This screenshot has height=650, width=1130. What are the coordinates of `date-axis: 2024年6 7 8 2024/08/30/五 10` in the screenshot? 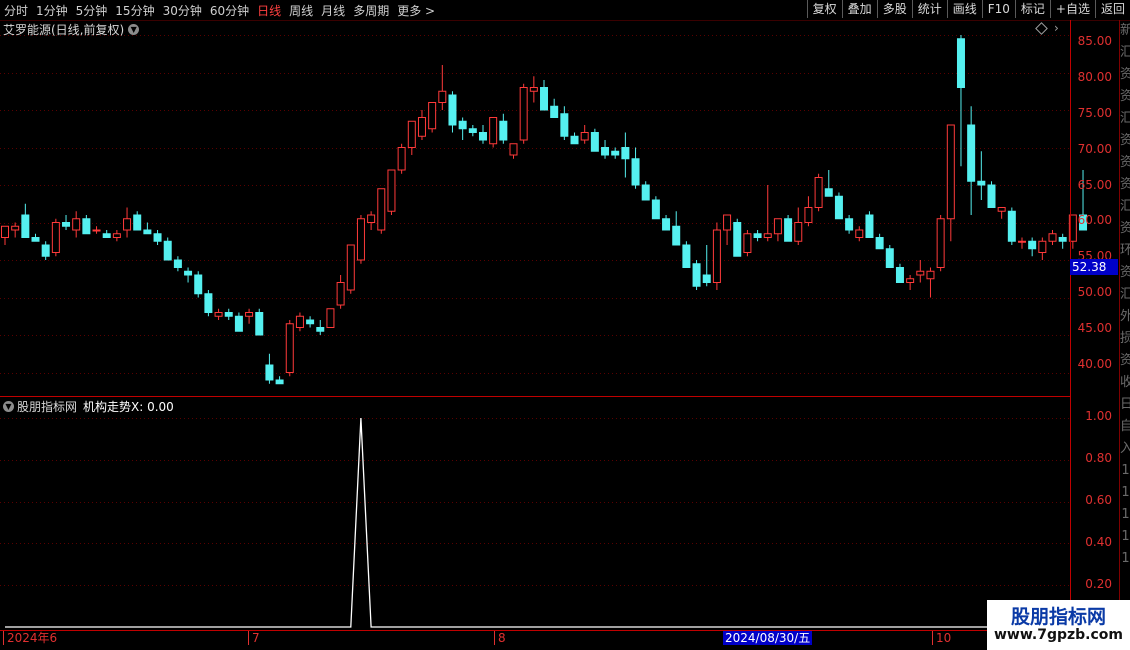 It's located at (560, 640).